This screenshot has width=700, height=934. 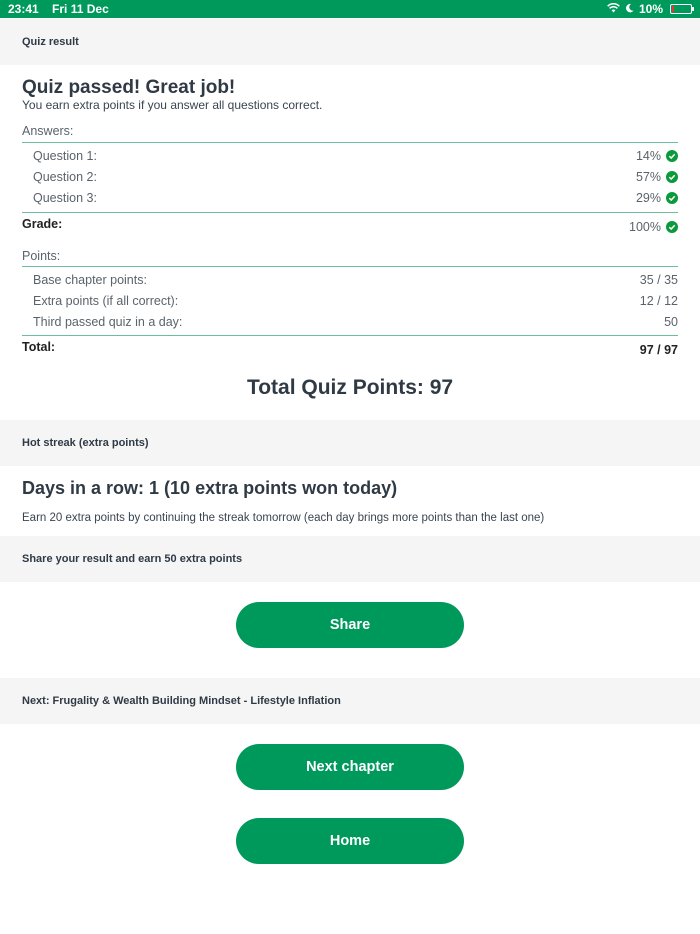 I want to click on points-heading: Points:, so click(x=350, y=256).